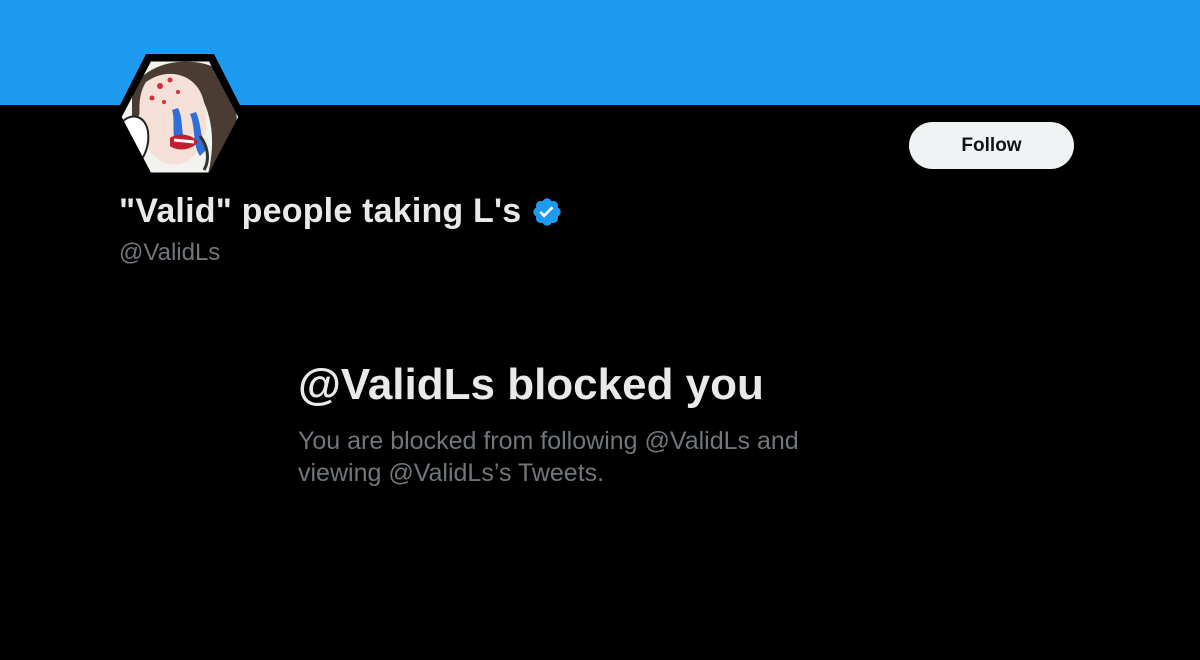 The width and height of the screenshot is (1200, 660). I want to click on profile-handle: @ValidLs, so click(170, 252).